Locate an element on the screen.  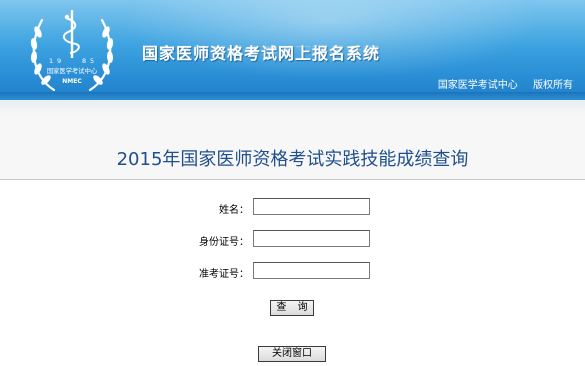
close-window-button: 关闭窗口 is located at coordinates (292, 354).